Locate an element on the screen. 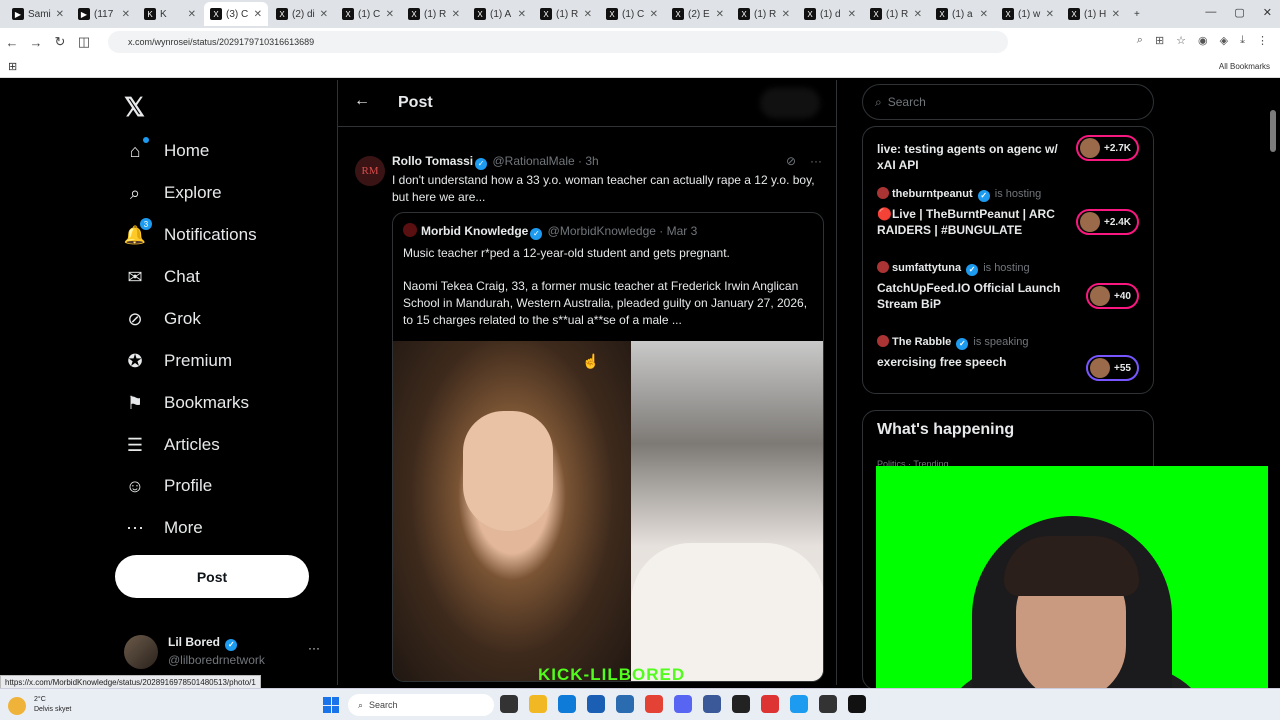 The image size is (1280, 720). back-arrow-icon: ← is located at coordinates (362, 101).